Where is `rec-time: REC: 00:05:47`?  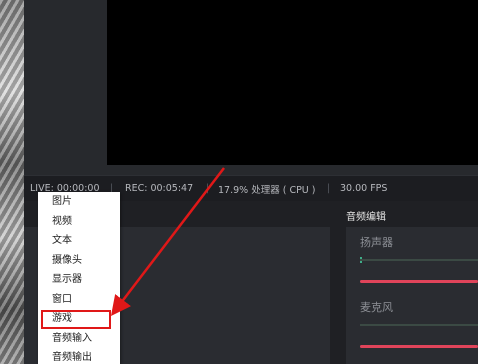
rec-time: REC: 00:05:47 is located at coordinates (159, 188).